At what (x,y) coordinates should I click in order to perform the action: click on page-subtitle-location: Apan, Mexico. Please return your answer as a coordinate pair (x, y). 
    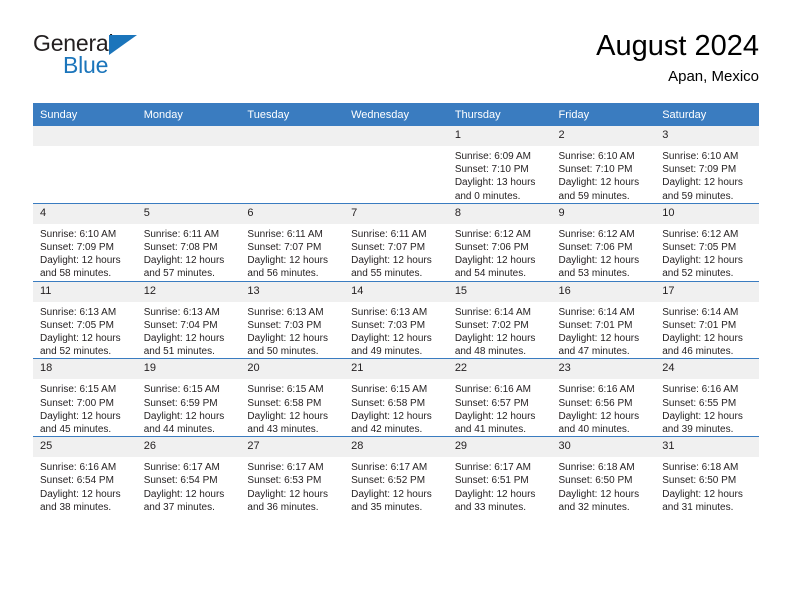
    Looking at the image, I should click on (713, 76).